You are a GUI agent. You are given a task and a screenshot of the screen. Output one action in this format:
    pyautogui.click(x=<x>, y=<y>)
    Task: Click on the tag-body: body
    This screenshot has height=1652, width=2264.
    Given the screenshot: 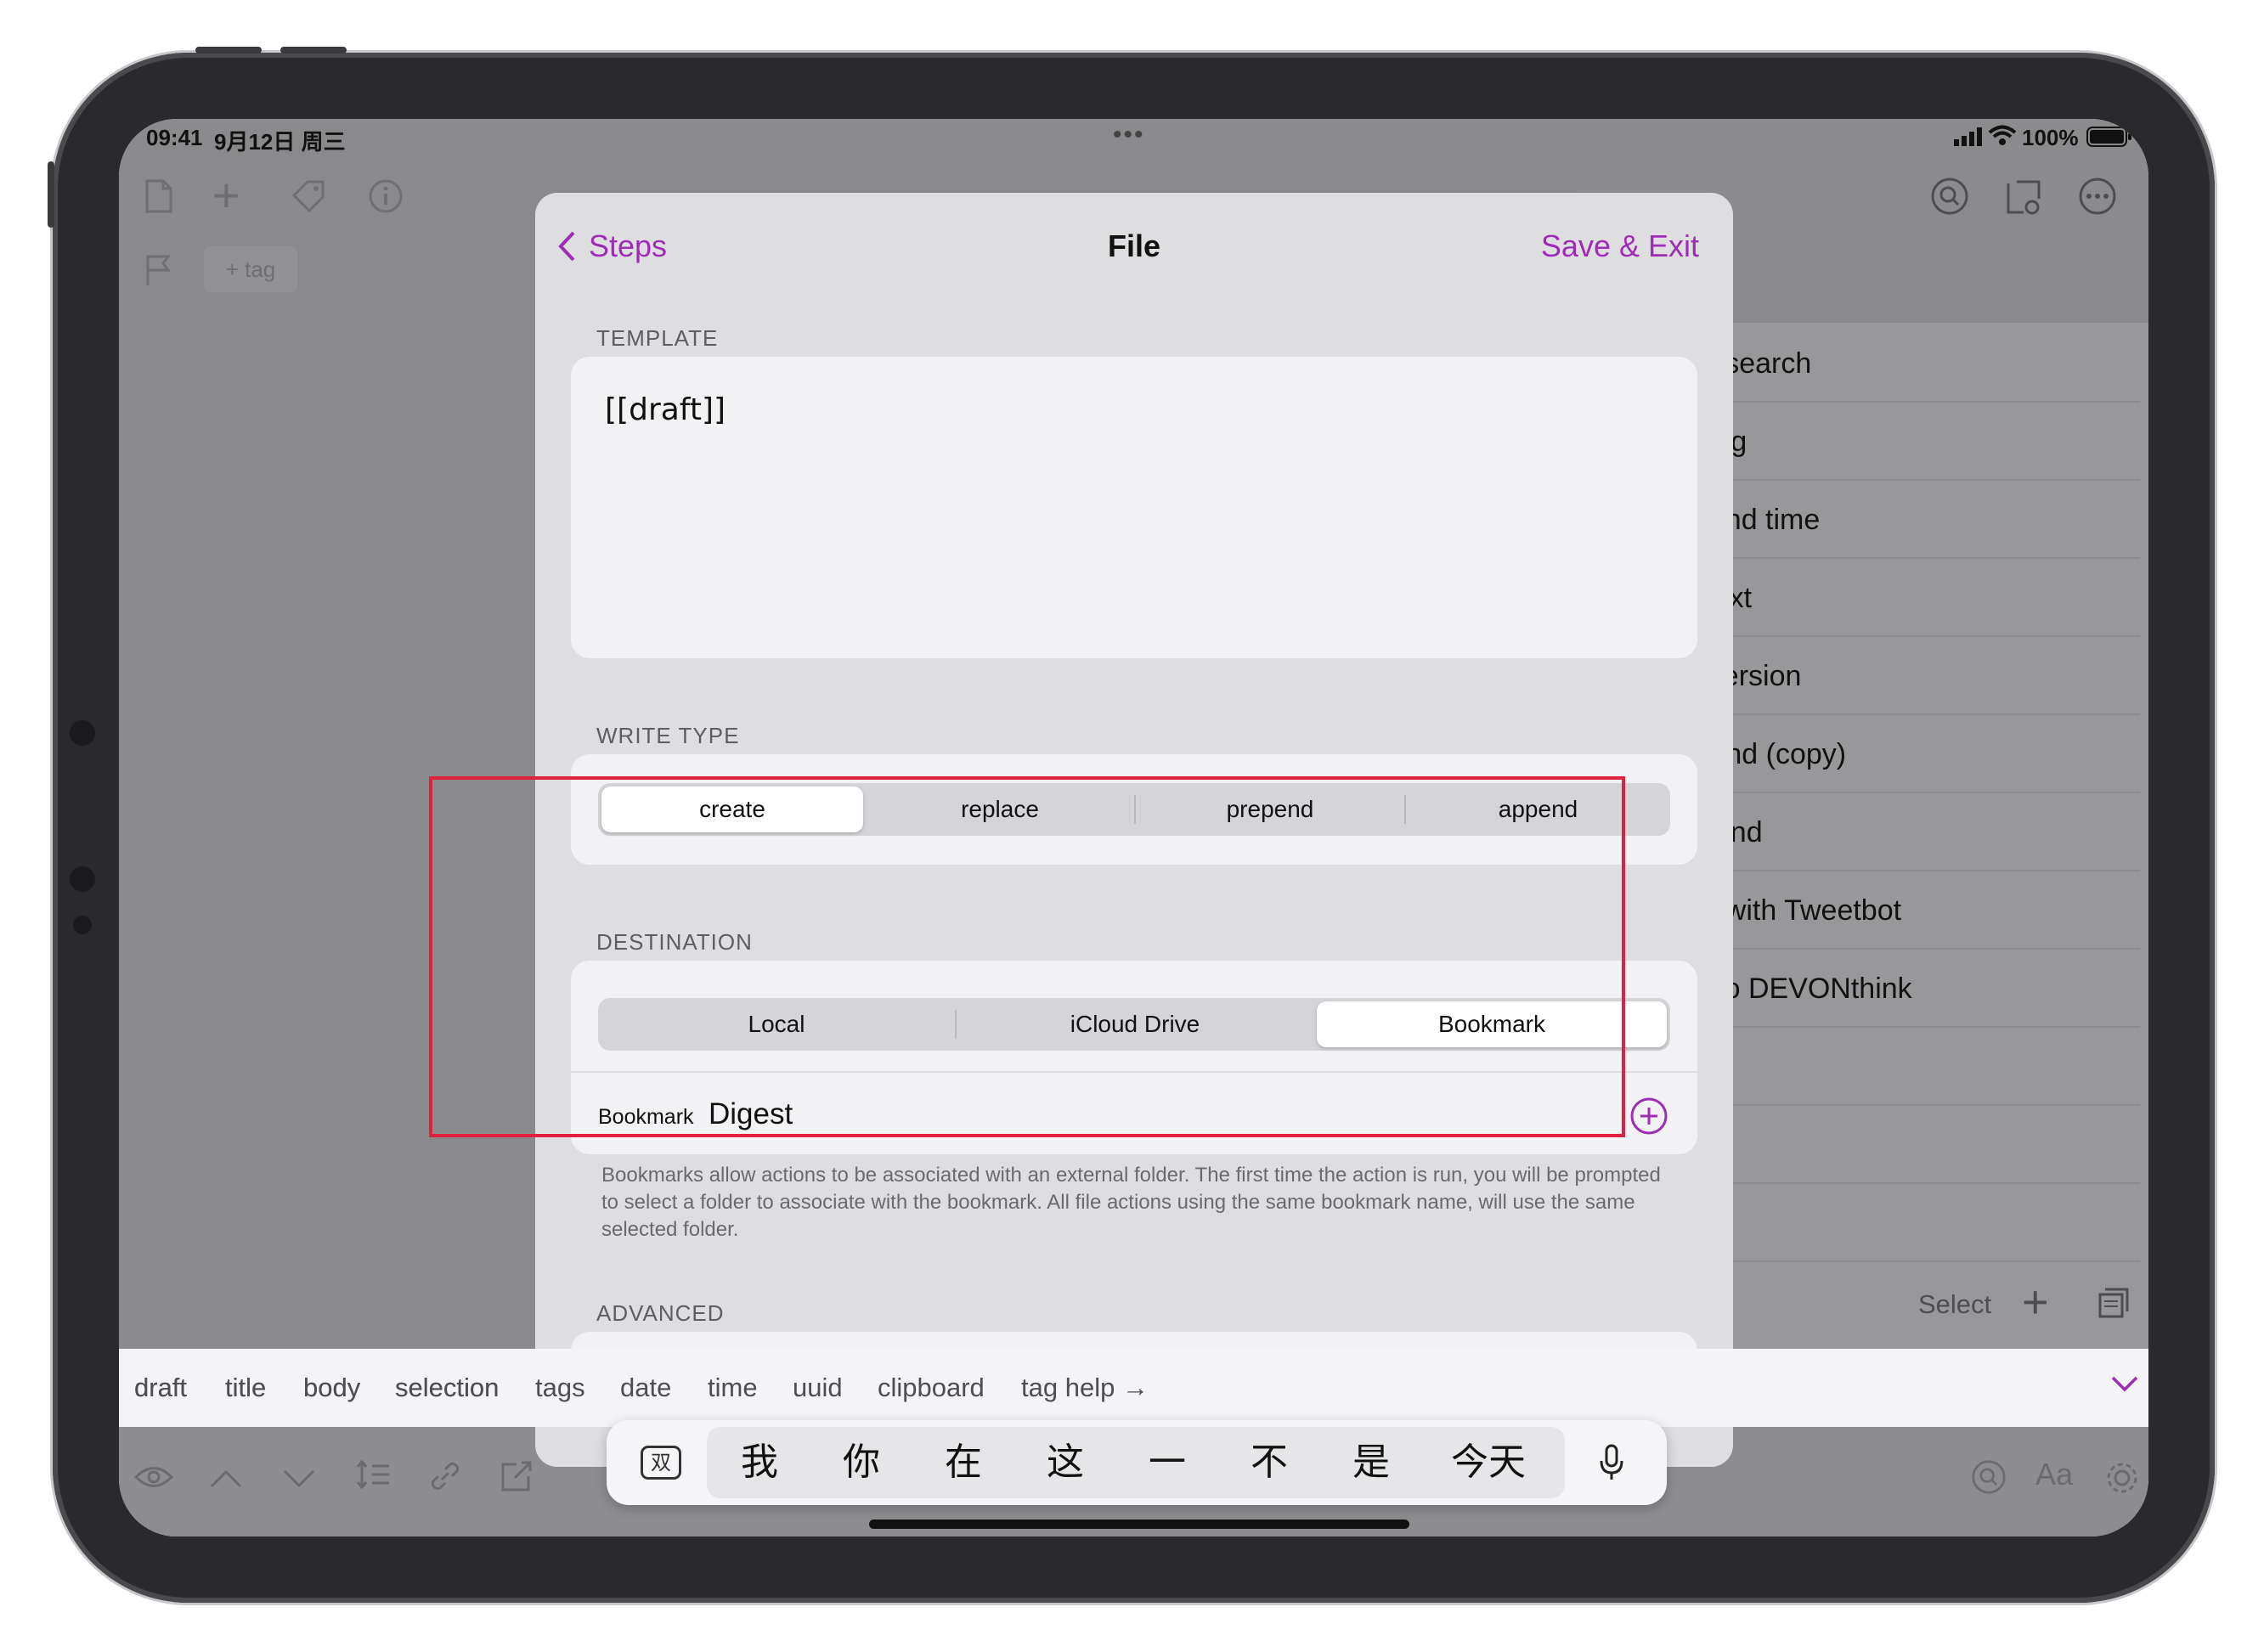 What is the action you would take?
    pyautogui.click(x=331, y=1388)
    